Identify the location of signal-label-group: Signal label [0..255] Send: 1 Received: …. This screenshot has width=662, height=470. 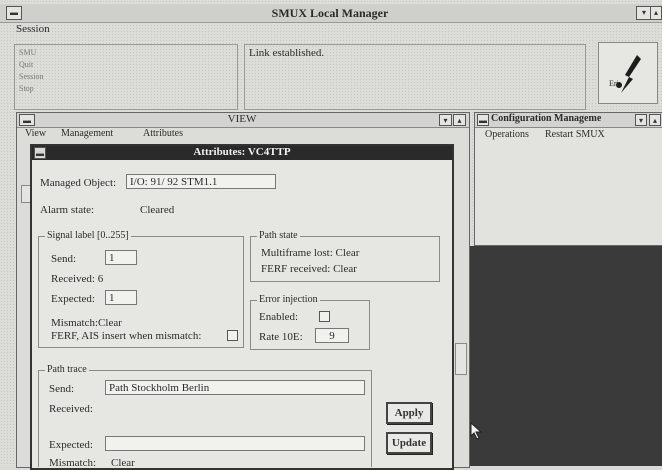
(141, 289).